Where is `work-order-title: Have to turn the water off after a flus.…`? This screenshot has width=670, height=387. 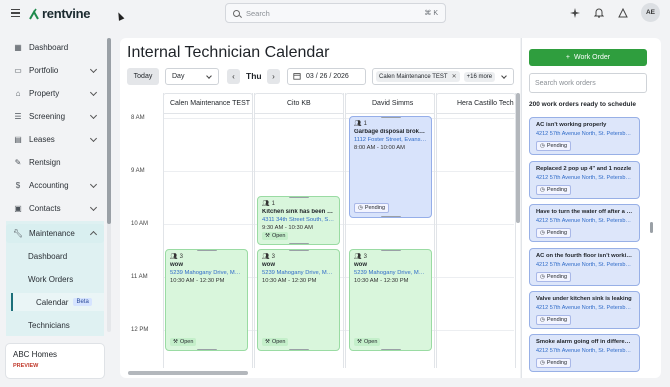 work-order-title: Have to turn the water off after a flus.… is located at coordinates (584, 212).